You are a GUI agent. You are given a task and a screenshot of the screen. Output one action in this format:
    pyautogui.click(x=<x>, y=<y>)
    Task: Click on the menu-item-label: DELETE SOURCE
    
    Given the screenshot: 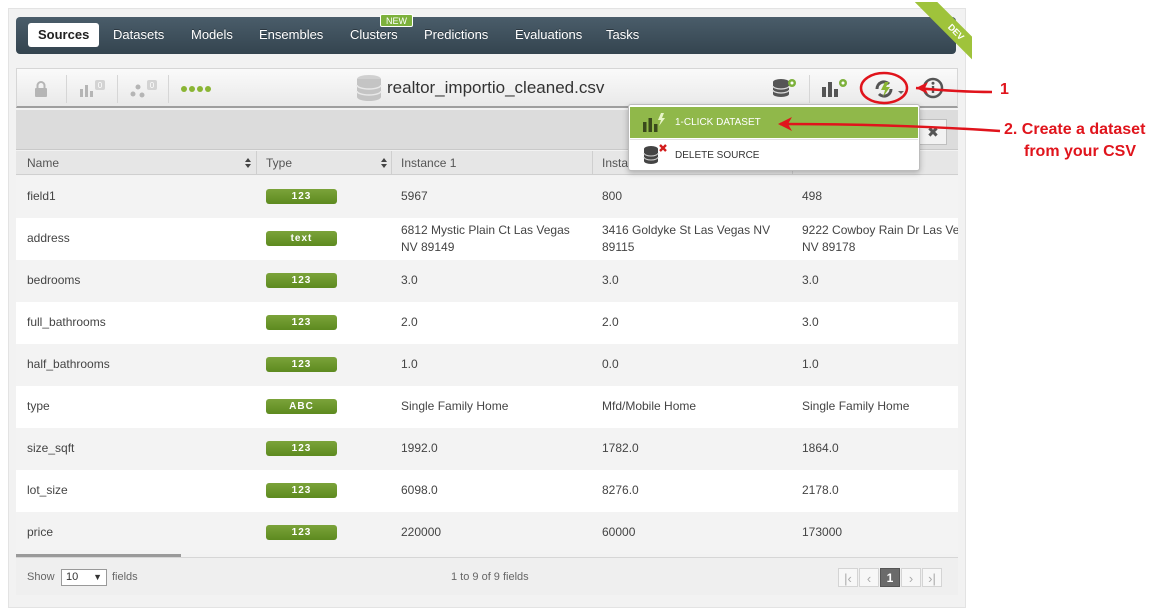 What is the action you would take?
    pyautogui.click(x=717, y=155)
    